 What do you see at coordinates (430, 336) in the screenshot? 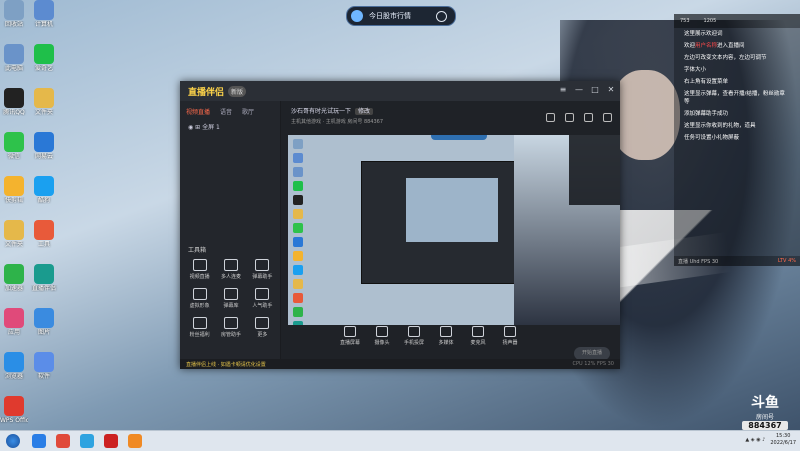
I see `bottom-toolbar: 直播屏幕 摄像头 手机投屏 多媒体 麦克风 扬声器` at bounding box center [430, 336].